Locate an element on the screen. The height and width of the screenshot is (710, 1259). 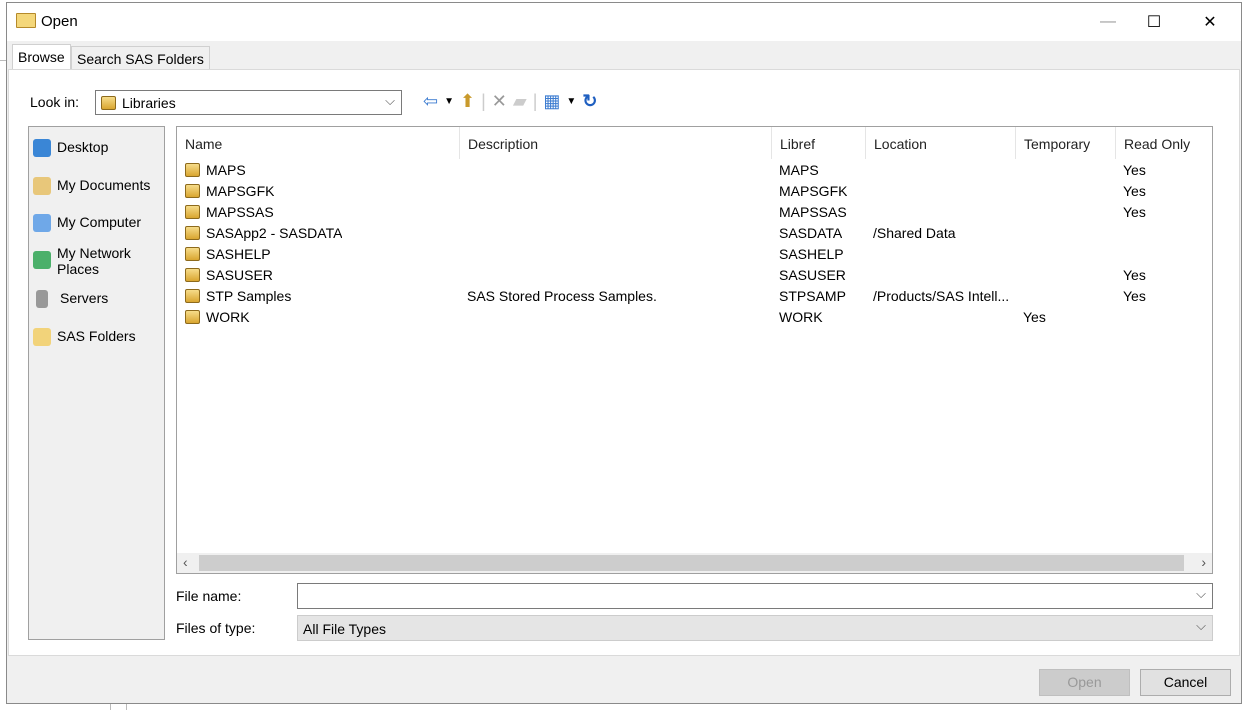
table-row: WORK WORK Yes is located at coordinates (694, 317).